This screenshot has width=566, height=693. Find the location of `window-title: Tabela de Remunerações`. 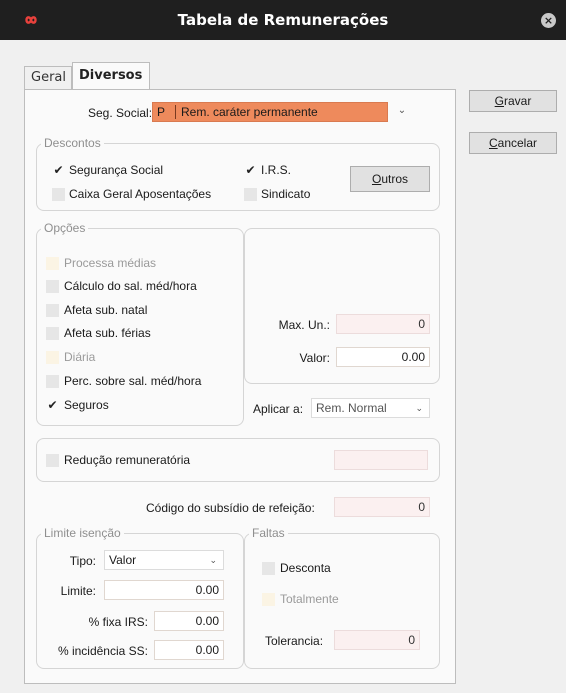

window-title: Tabela de Remunerações is located at coordinates (283, 20).